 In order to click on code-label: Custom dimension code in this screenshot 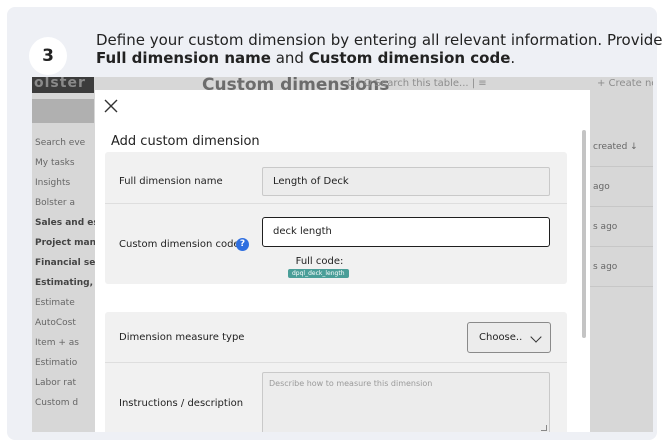, I will do `click(179, 244)`.